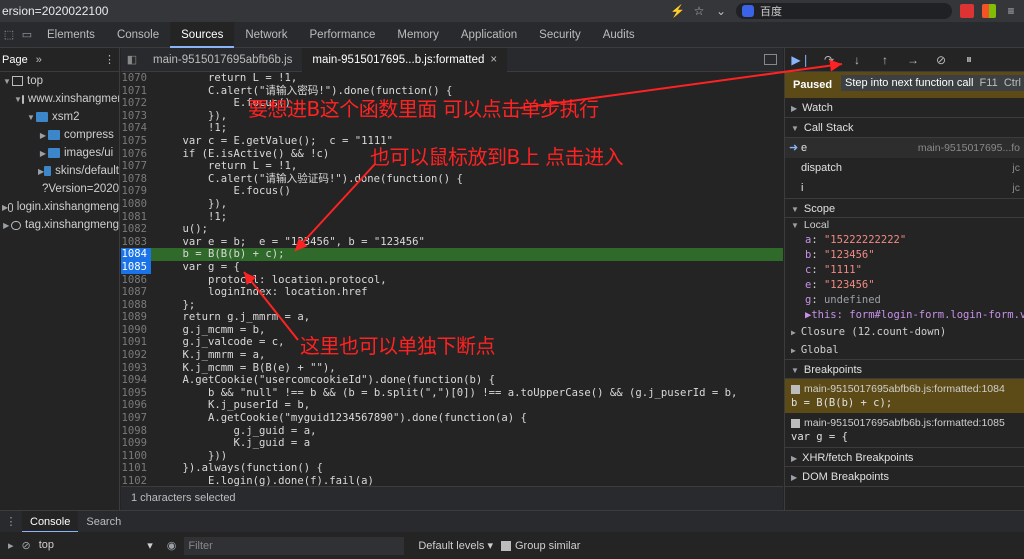  What do you see at coordinates (904, 108) in the screenshot?
I see `watch-section: ▶ Watch` at bounding box center [904, 108].